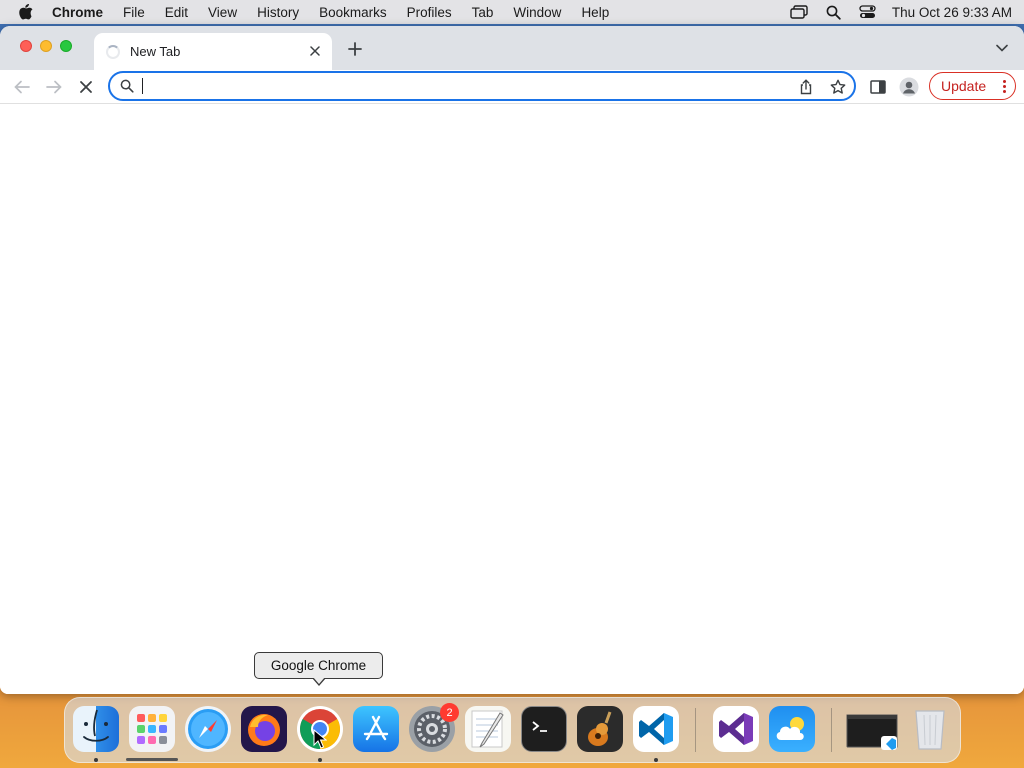 The width and height of the screenshot is (1024, 768). What do you see at coordinates (512, 730) in the screenshot?
I see `dock` at bounding box center [512, 730].